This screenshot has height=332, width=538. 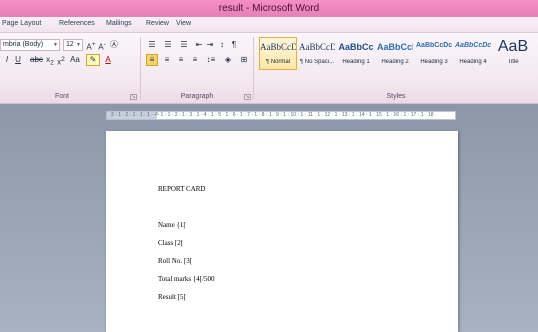 What do you see at coordinates (199, 45) in the screenshot?
I see `decrease-indent-icon: ⇤` at bounding box center [199, 45].